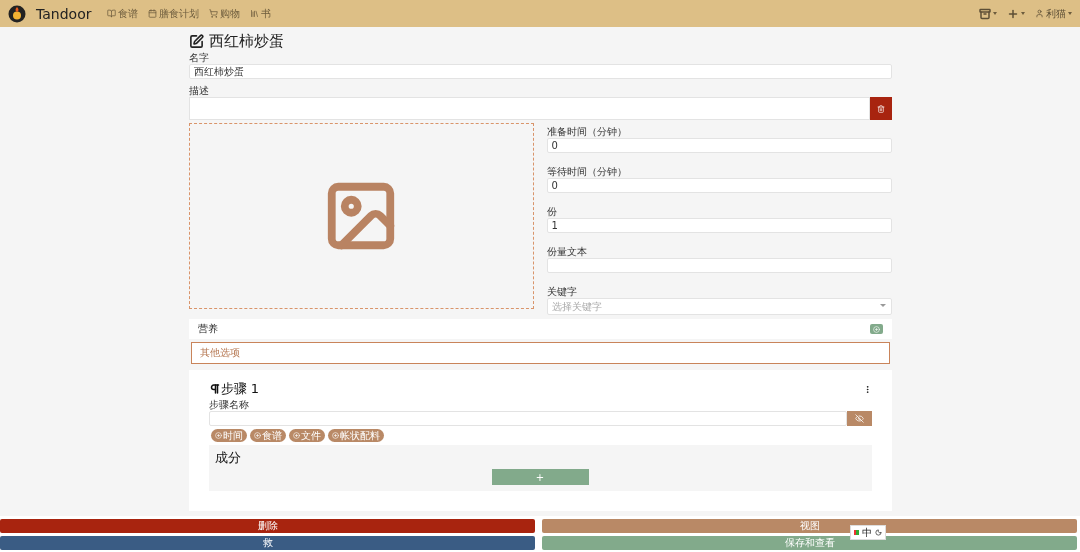 This screenshot has height=552, width=1080. Describe the element at coordinates (719, 265) in the screenshot. I see `number-input` at that location.